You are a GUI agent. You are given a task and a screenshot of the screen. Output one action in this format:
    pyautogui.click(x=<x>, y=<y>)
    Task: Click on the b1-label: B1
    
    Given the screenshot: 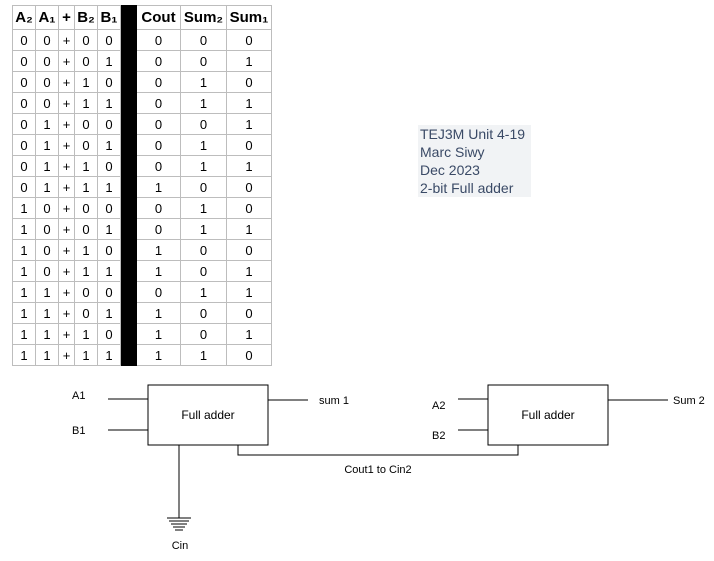 What is the action you would take?
    pyautogui.click(x=78, y=431)
    